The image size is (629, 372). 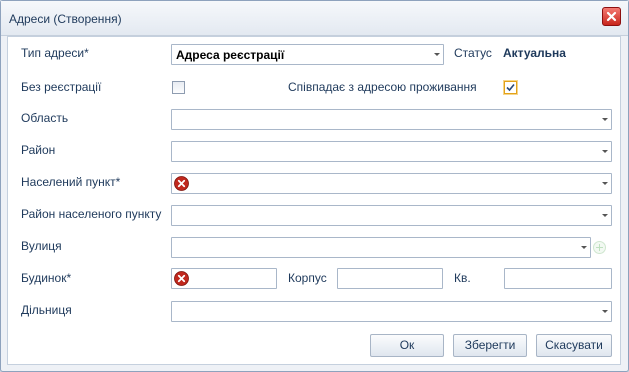 What do you see at coordinates (61, 87) in the screenshot?
I see `no-registration-label: Без реєстрації` at bounding box center [61, 87].